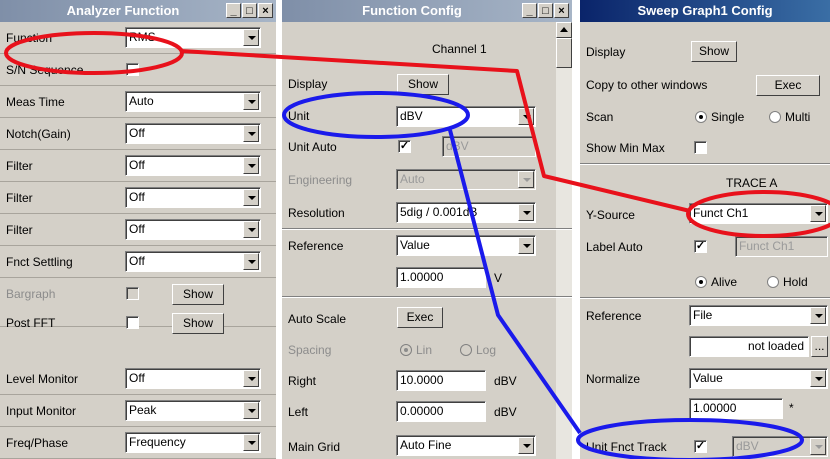 The image size is (830, 459). Describe the element at coordinates (41, 411) in the screenshot. I see `input-monitor-label: Input Monitor` at that location.